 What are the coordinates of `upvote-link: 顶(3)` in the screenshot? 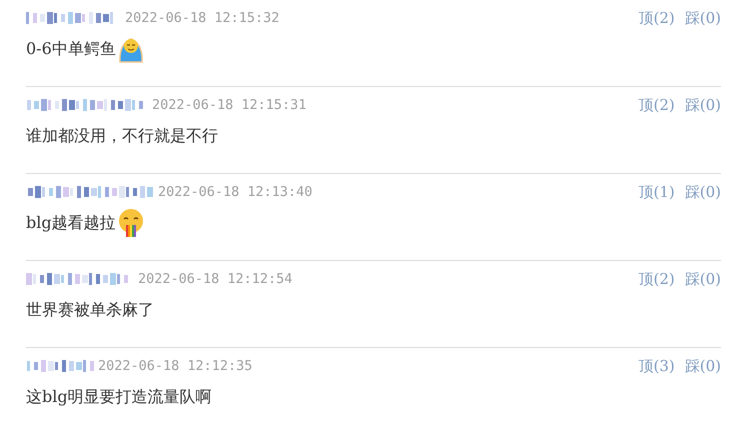 It's located at (656, 366).